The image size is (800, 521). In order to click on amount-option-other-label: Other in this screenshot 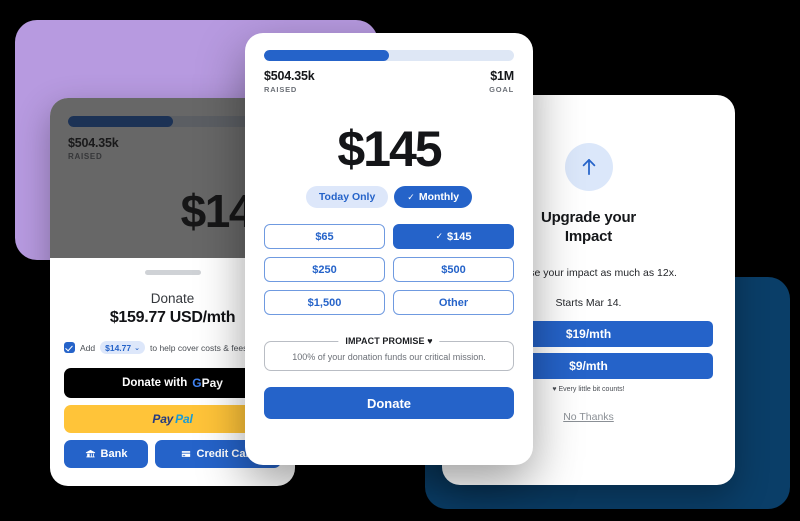, I will do `click(453, 302)`.